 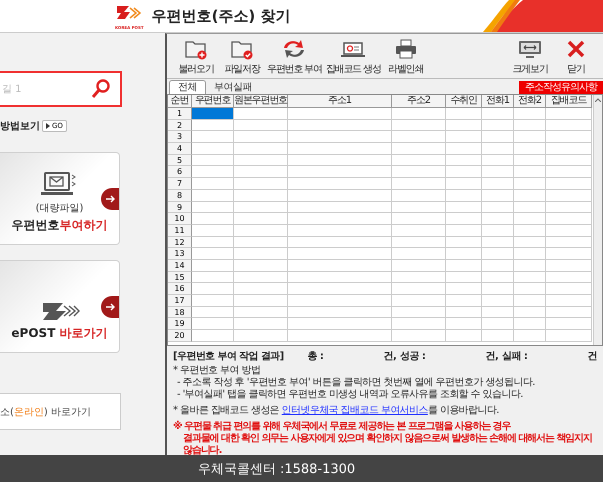 I want to click on shortcut-card: (대량파일) 우편번호부여하기, so click(x=60, y=198).